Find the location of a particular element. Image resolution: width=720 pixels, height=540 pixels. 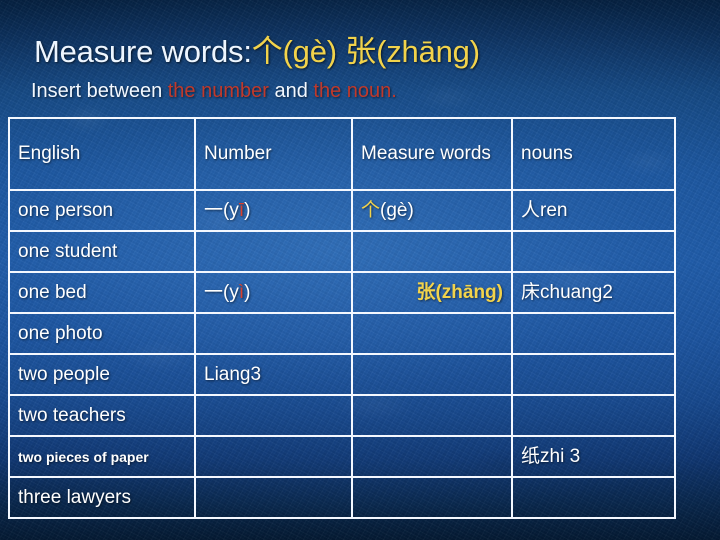

cell-english: two teachers is located at coordinates (102, 415).